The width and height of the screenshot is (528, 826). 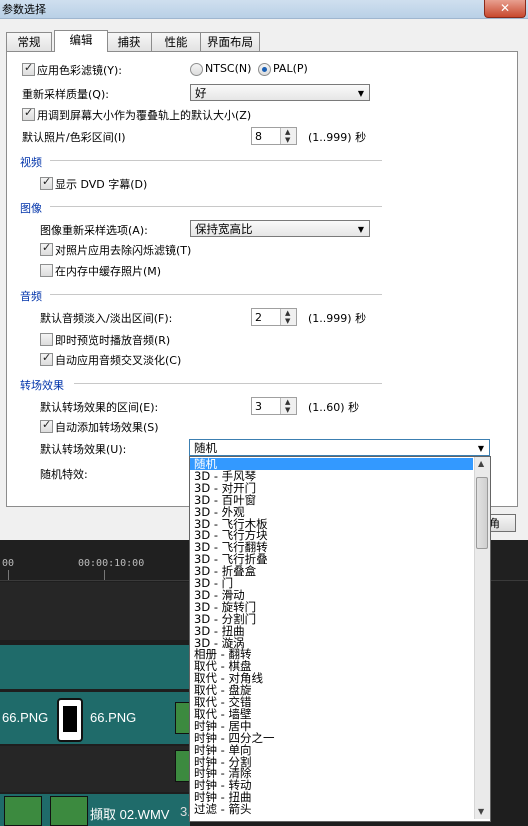 I want to click on pal-radio, so click(x=264, y=69).